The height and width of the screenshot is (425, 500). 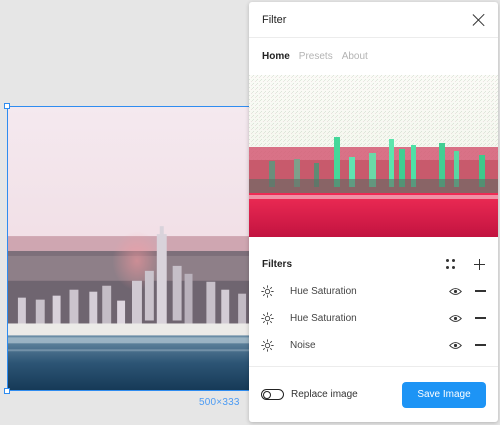 I want to click on panel-title: Filter, so click(x=274, y=19).